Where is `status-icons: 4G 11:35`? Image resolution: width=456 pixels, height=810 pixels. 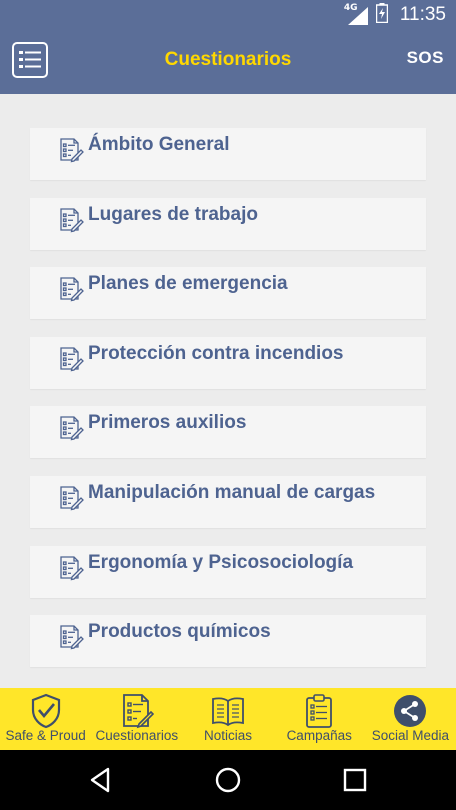 status-icons: 4G 11:35 is located at coordinates (395, 15).